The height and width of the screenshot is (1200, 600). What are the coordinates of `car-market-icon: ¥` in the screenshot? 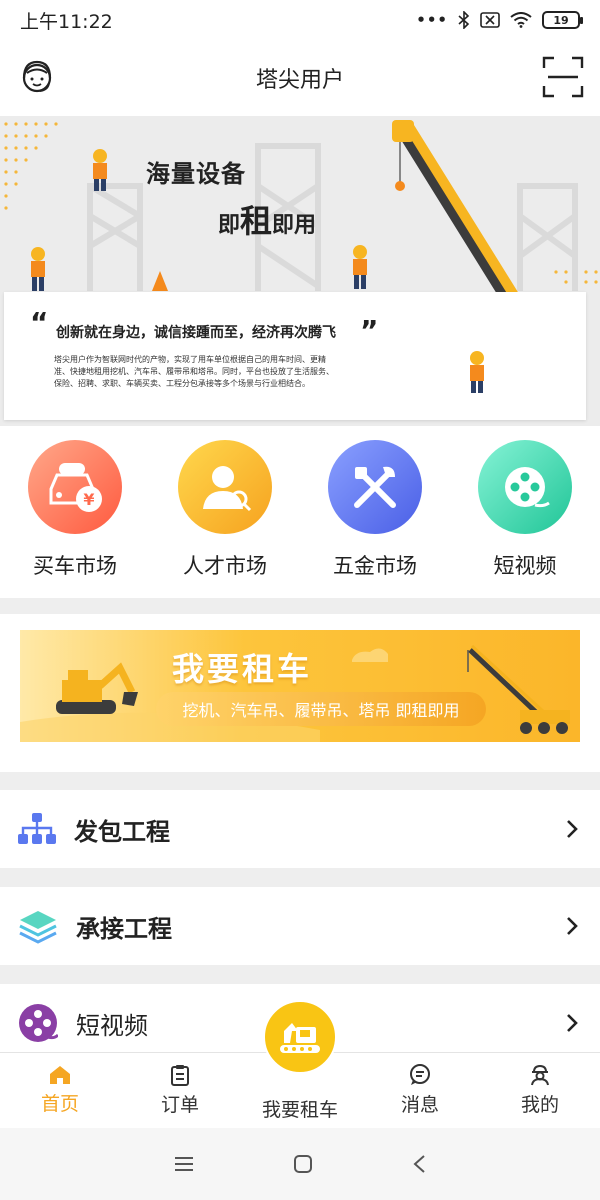 It's located at (75, 487).